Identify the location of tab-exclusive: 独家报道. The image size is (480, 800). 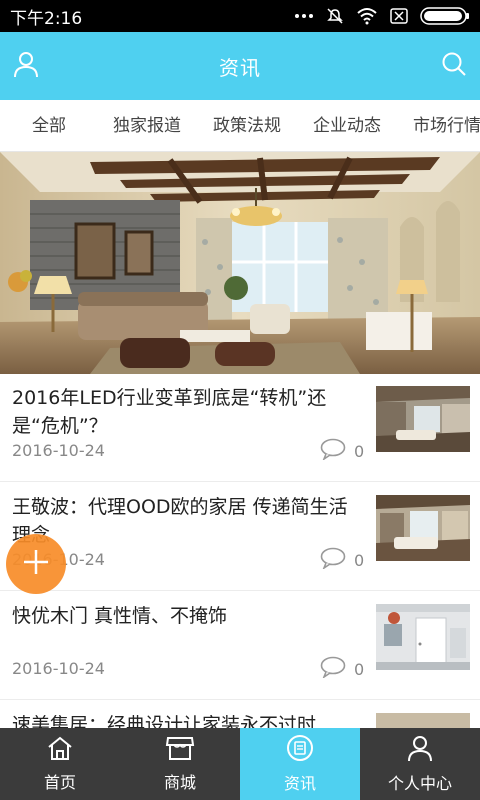
(147, 125).